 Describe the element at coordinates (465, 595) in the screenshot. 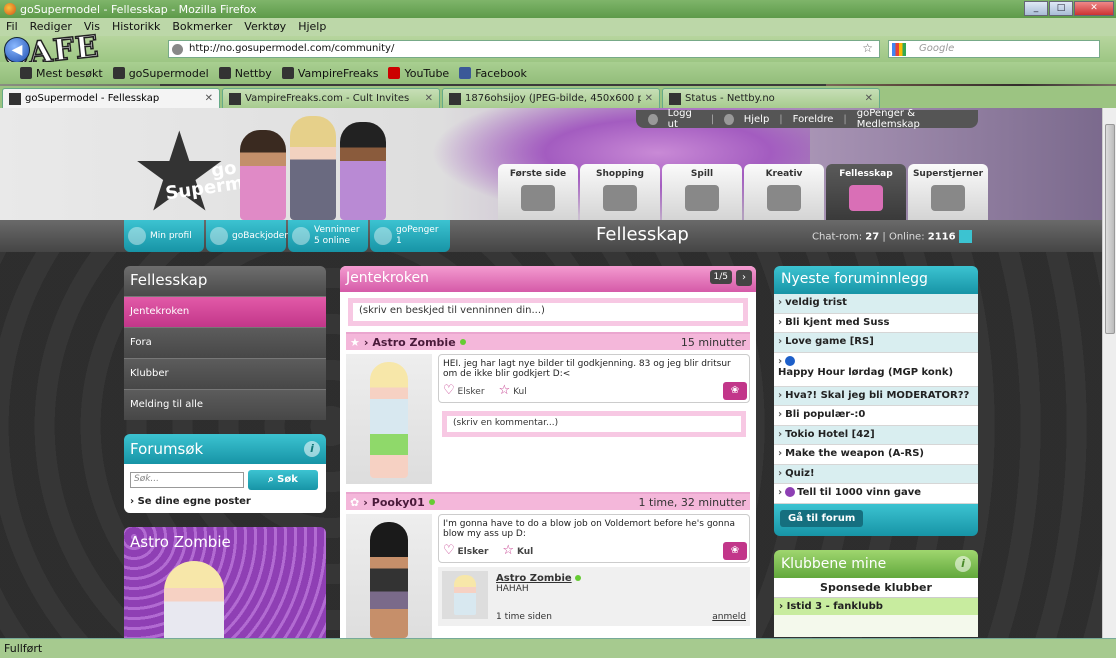

I see `reply-avatar` at that location.